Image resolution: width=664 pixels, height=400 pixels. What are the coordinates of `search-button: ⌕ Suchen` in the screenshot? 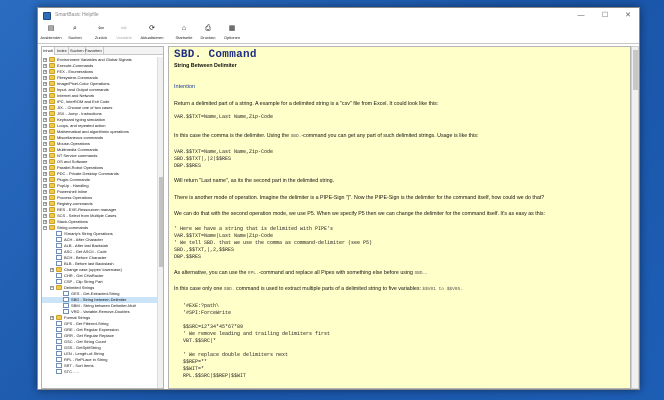 It's located at (75, 34).